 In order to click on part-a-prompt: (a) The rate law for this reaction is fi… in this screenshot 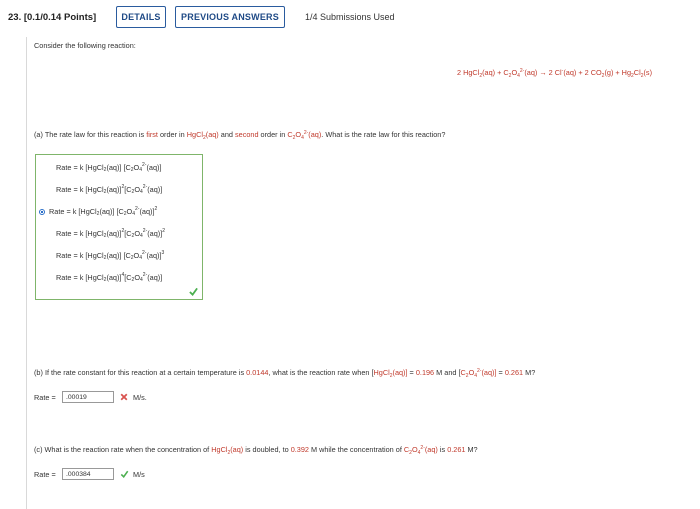, I will do `click(240, 135)`.